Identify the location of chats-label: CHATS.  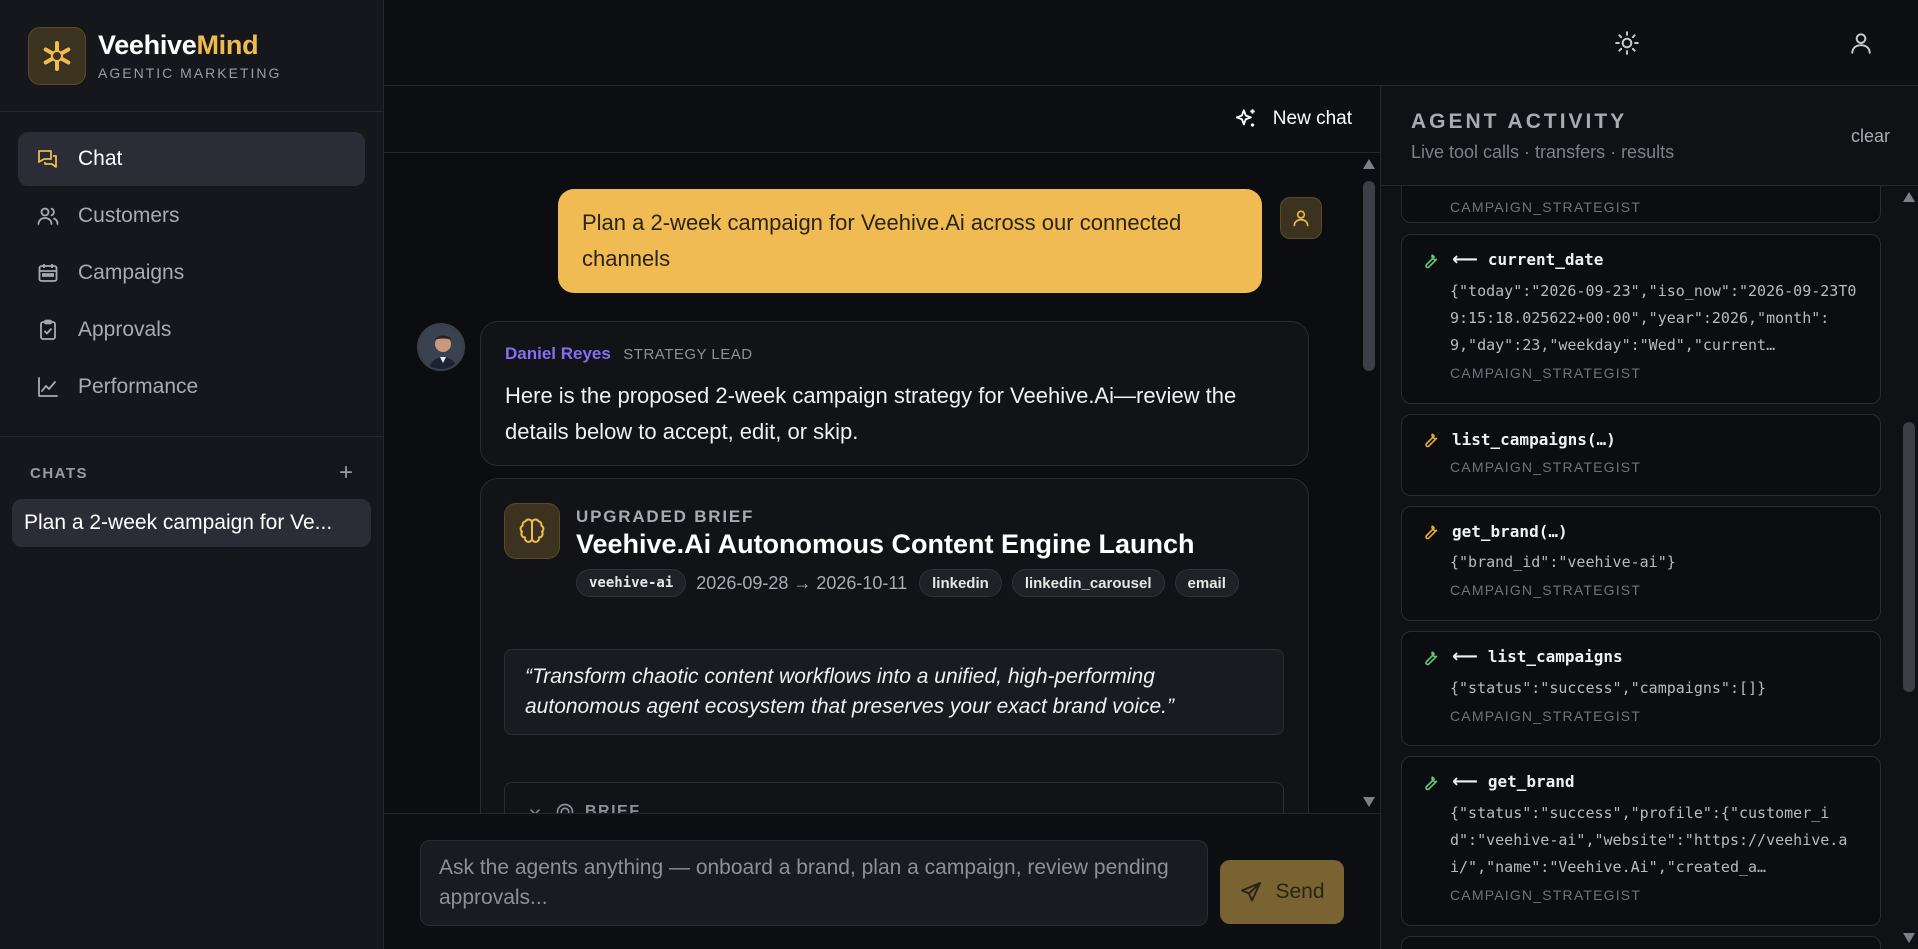
(59, 473).